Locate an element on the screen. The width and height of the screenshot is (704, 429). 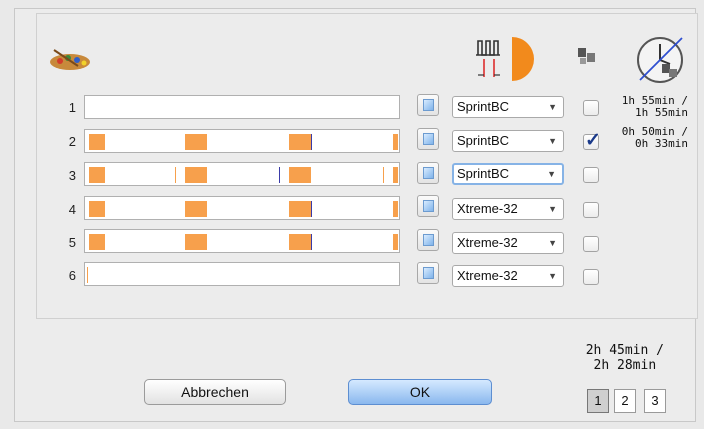
row-6-preset-value: Xtreme-32 is located at coordinates (487, 275).